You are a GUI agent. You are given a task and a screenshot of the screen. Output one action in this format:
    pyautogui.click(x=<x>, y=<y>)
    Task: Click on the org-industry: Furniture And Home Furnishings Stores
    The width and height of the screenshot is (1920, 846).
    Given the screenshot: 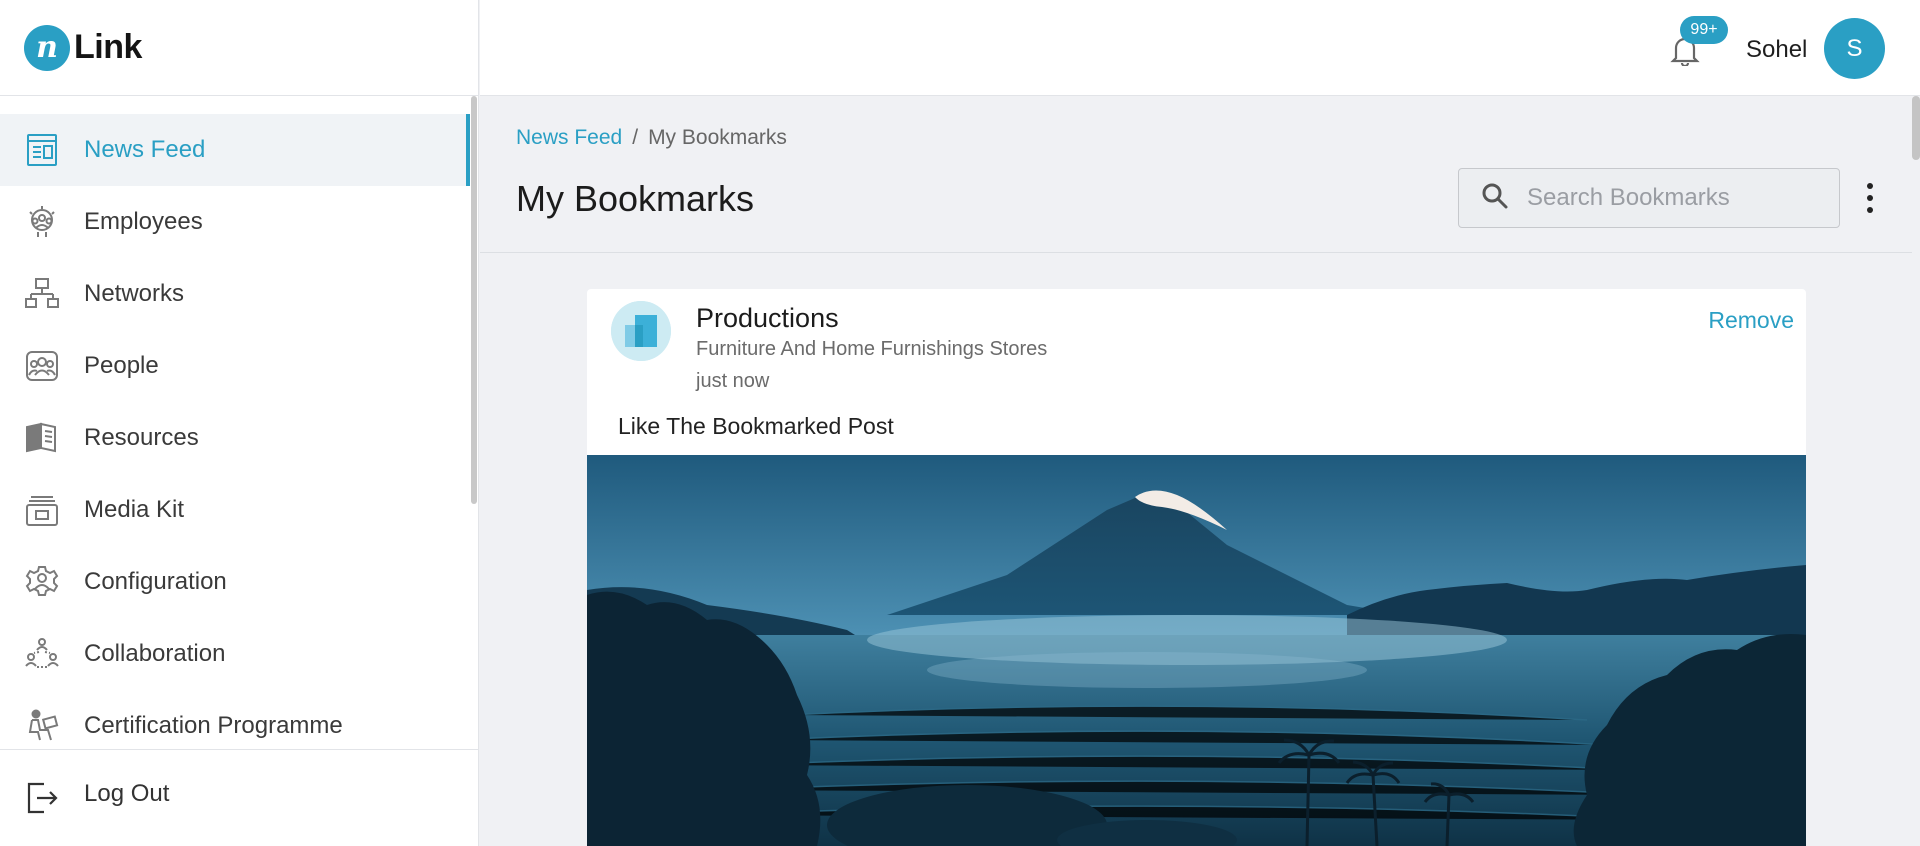 What is the action you would take?
    pyautogui.click(x=872, y=349)
    